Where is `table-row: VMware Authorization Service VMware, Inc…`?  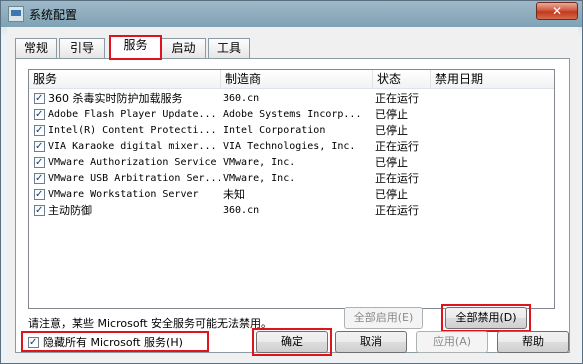 table-row: VMware Authorization Service VMware, Inc… is located at coordinates (291, 163).